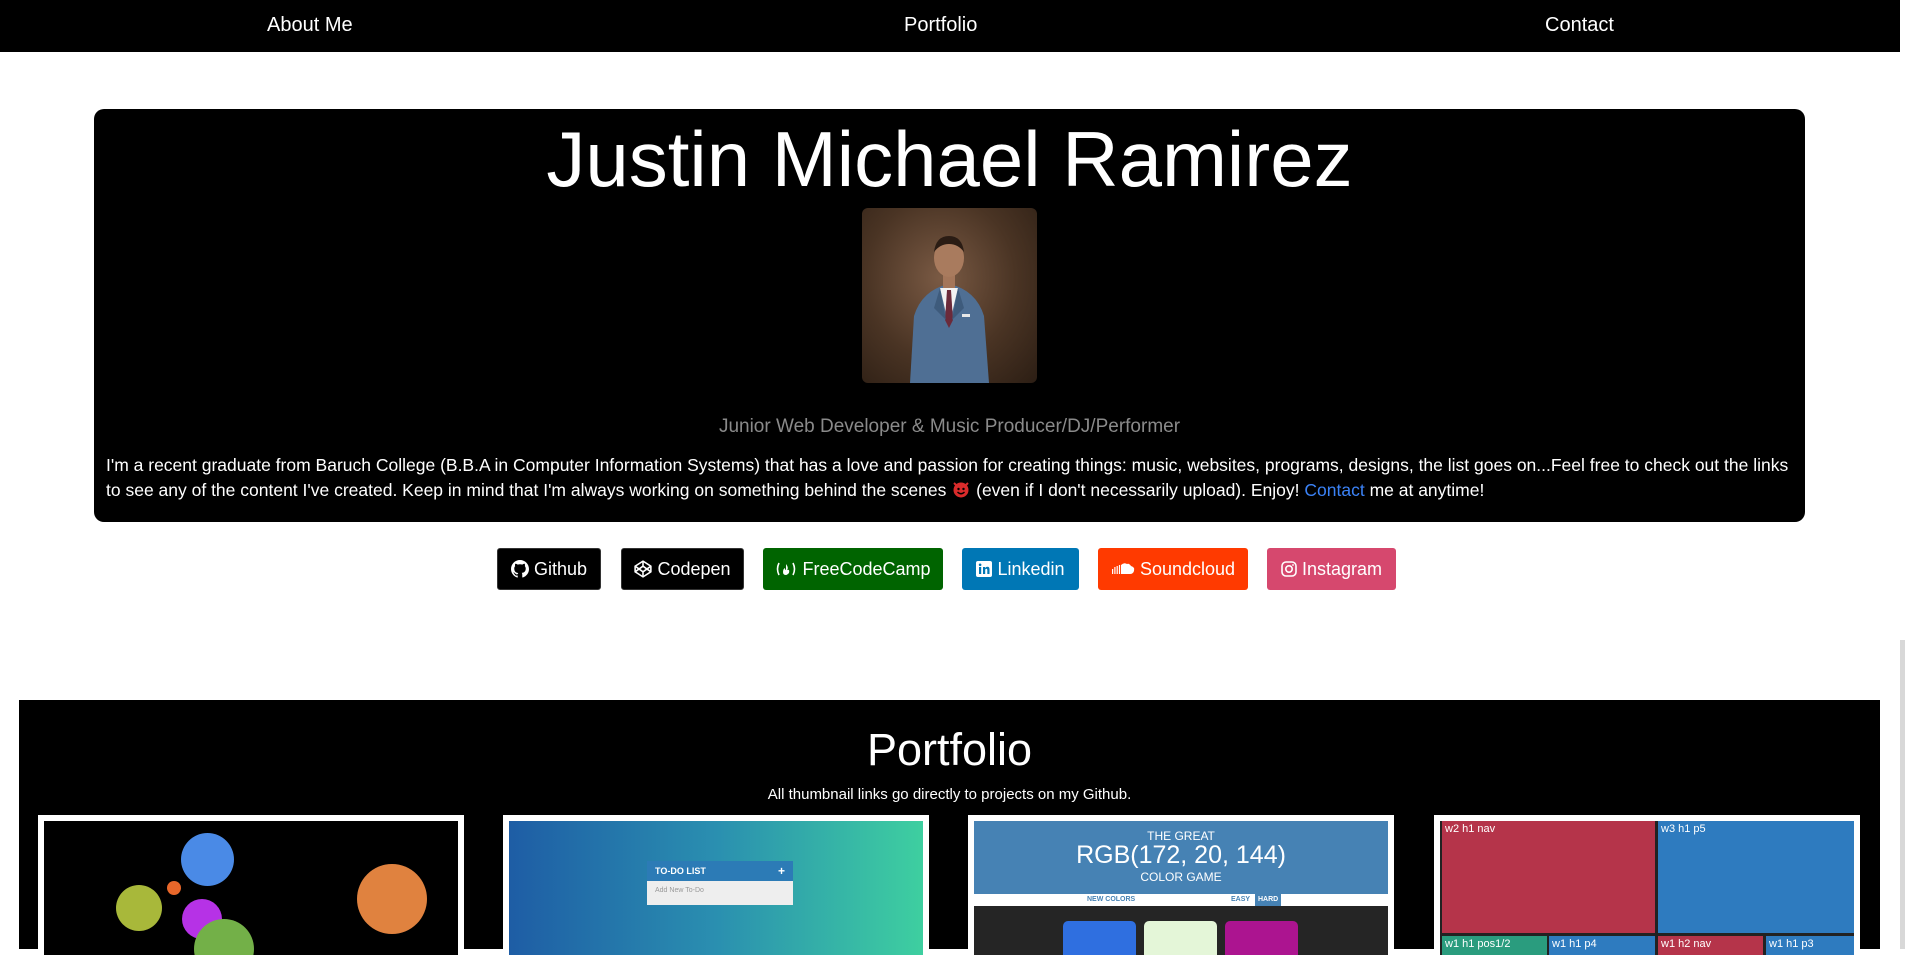  What do you see at coordinates (1710, 945) in the screenshot?
I see `grid-cell: w1 h2 nav` at bounding box center [1710, 945].